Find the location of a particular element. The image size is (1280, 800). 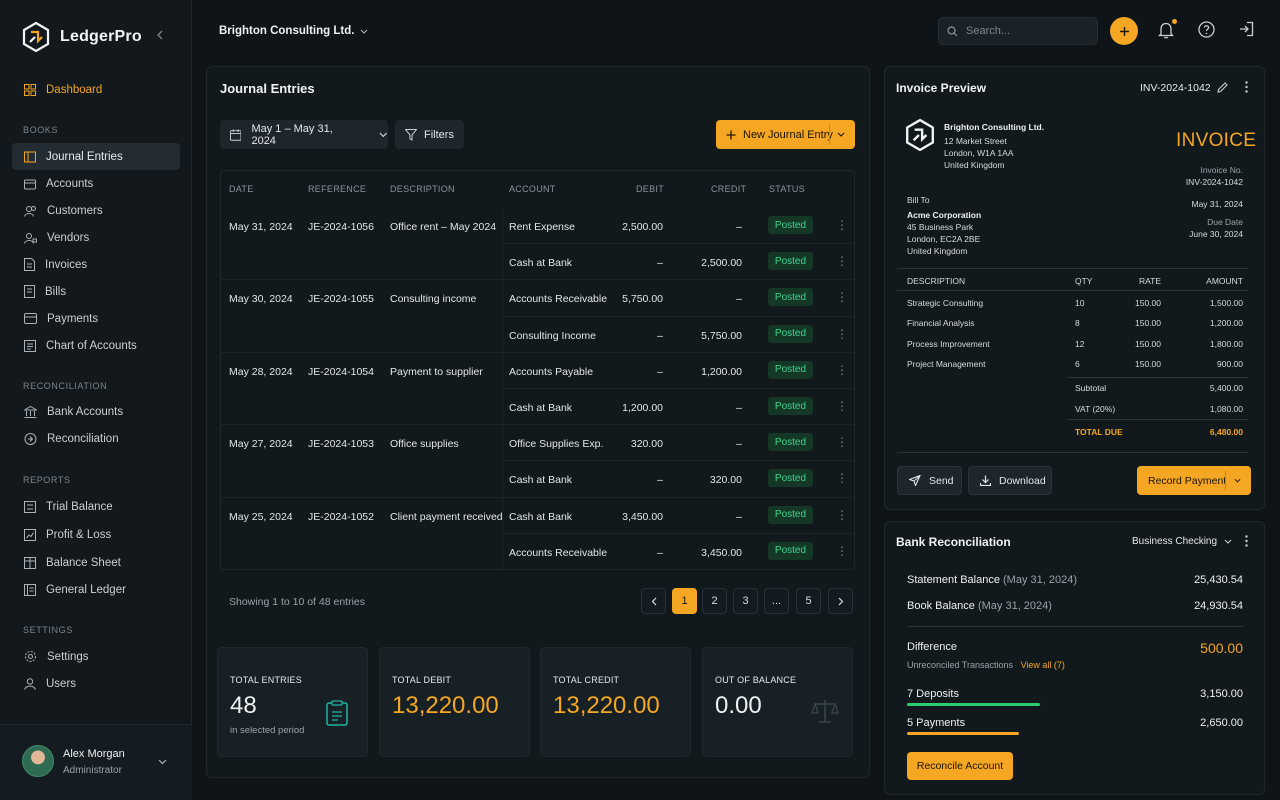

deposits-progress-bar is located at coordinates (973, 704).